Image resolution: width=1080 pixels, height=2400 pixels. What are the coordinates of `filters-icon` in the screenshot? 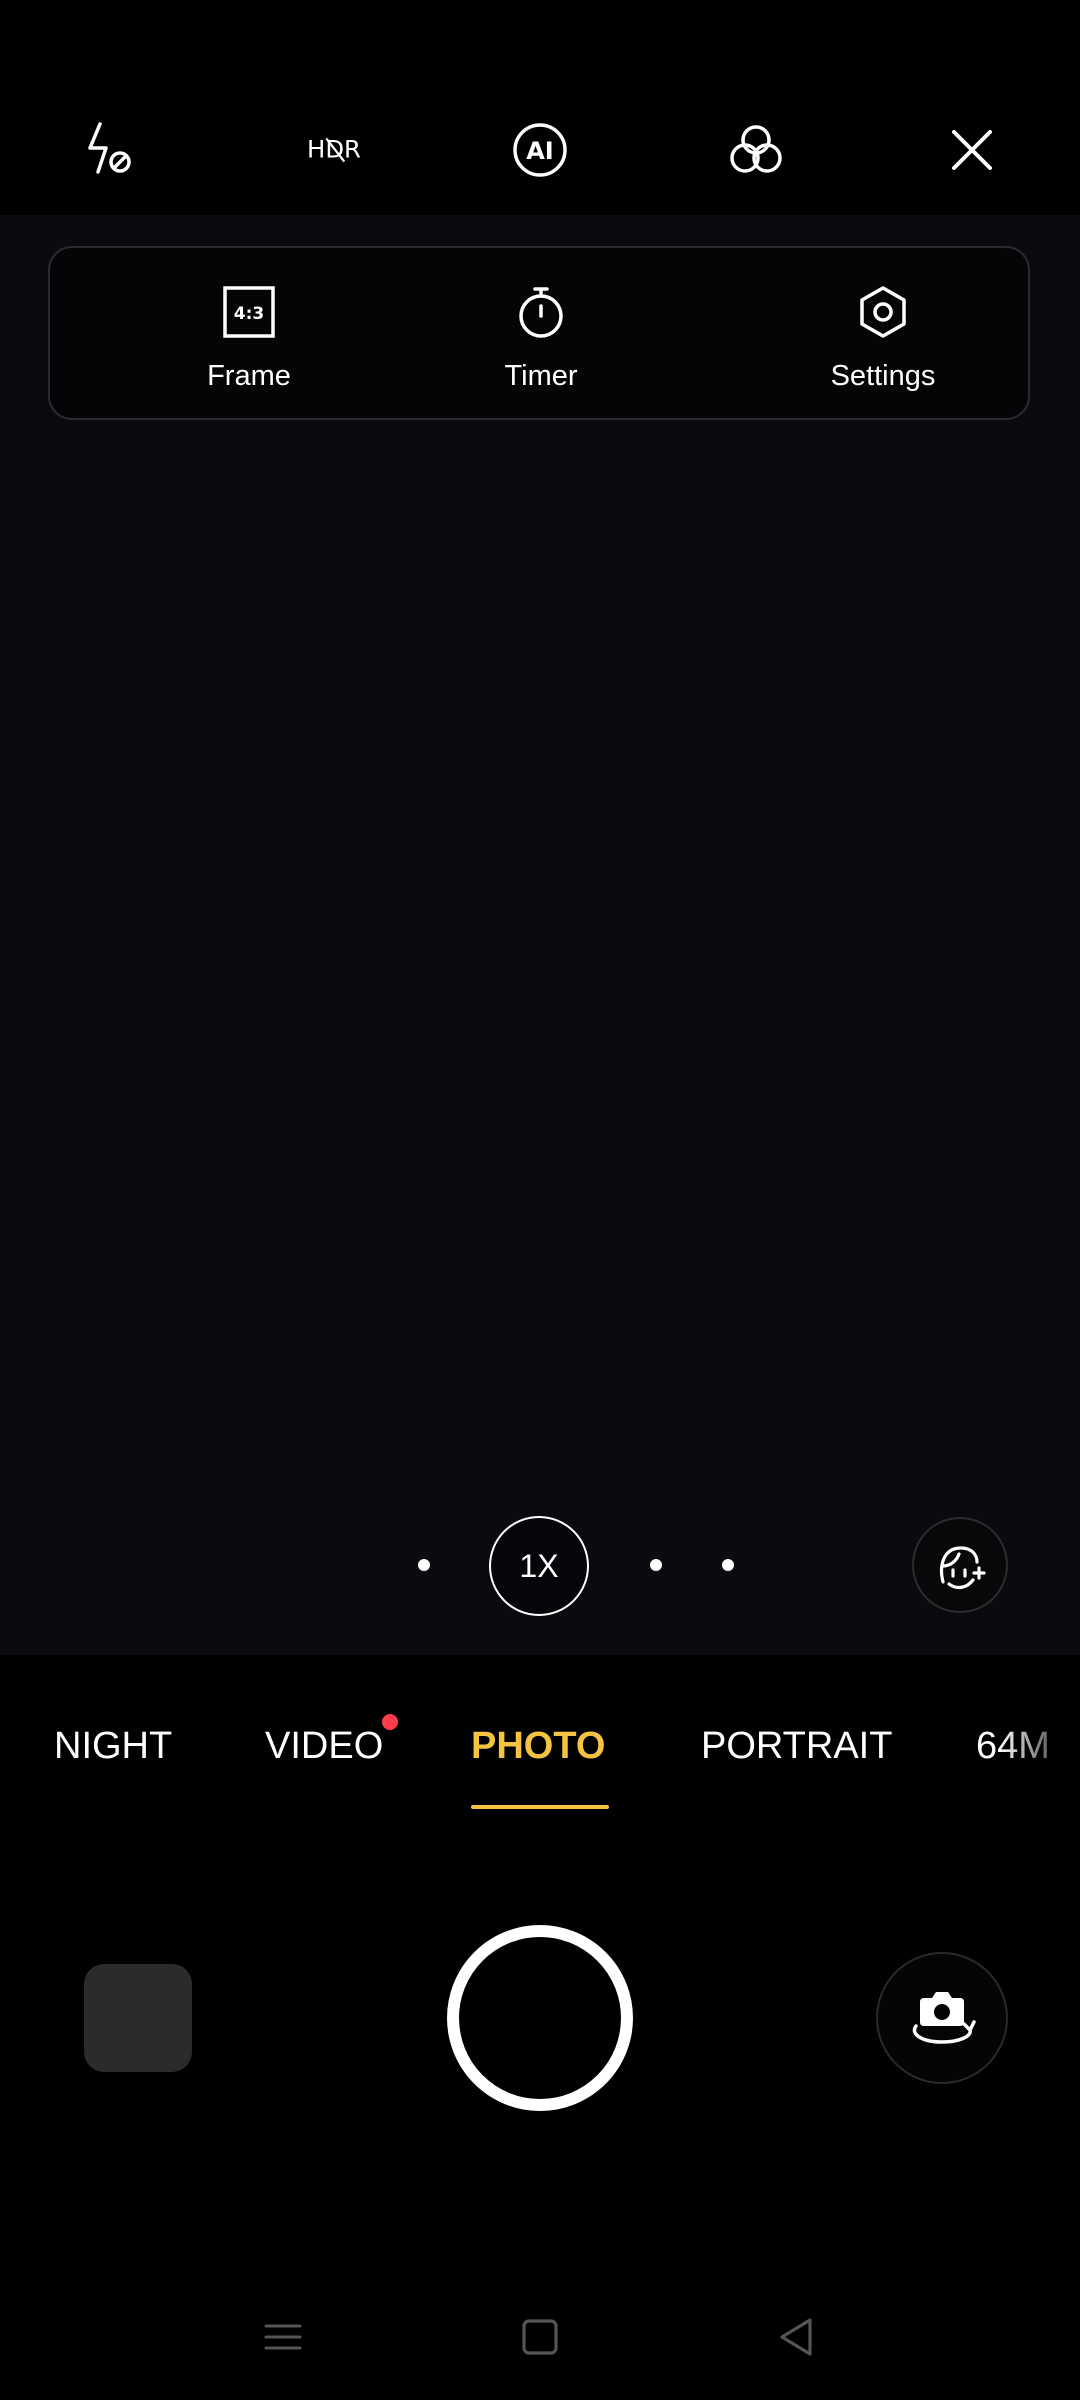 It's located at (756, 150).